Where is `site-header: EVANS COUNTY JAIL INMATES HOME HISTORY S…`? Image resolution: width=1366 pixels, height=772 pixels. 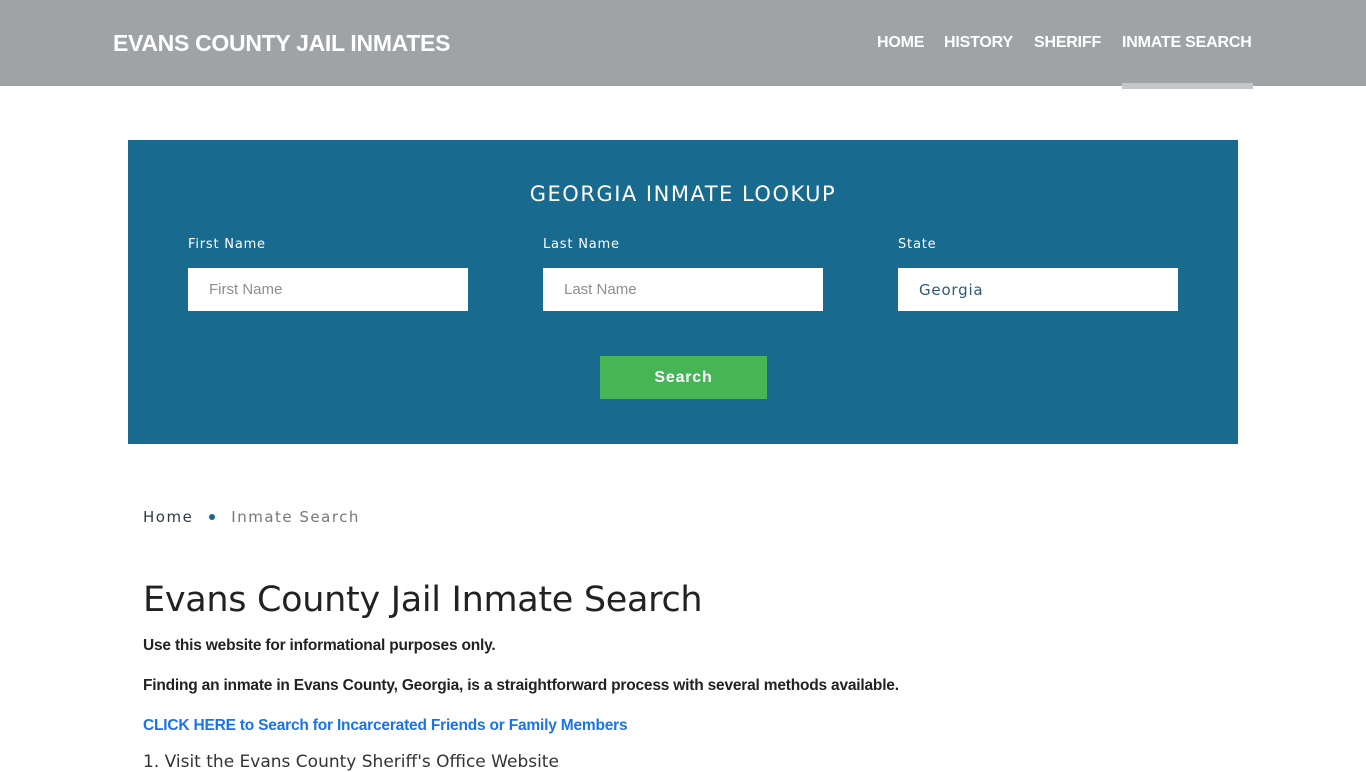
site-header: EVANS COUNTY JAIL INMATES HOME HISTORY S… is located at coordinates (683, 43).